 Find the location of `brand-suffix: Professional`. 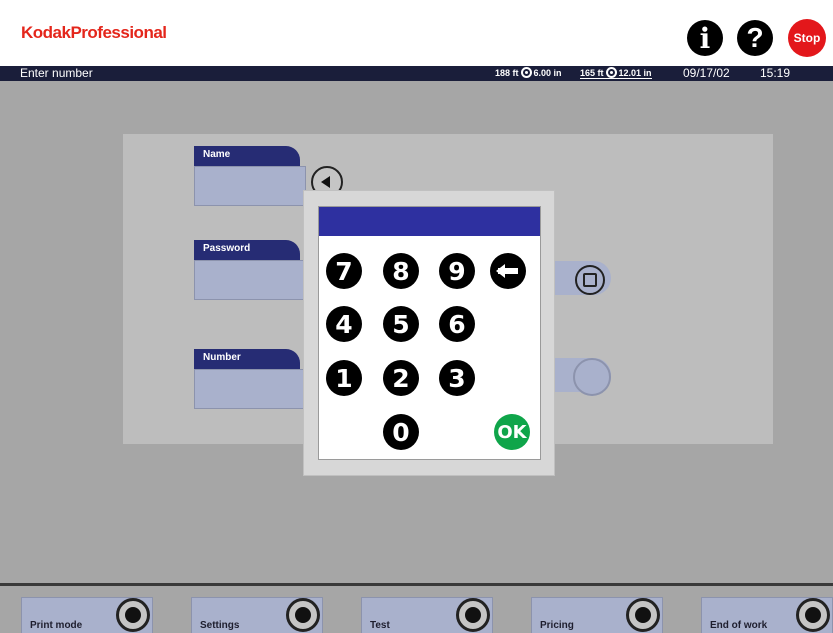

brand-suffix: Professional is located at coordinates (118, 32).